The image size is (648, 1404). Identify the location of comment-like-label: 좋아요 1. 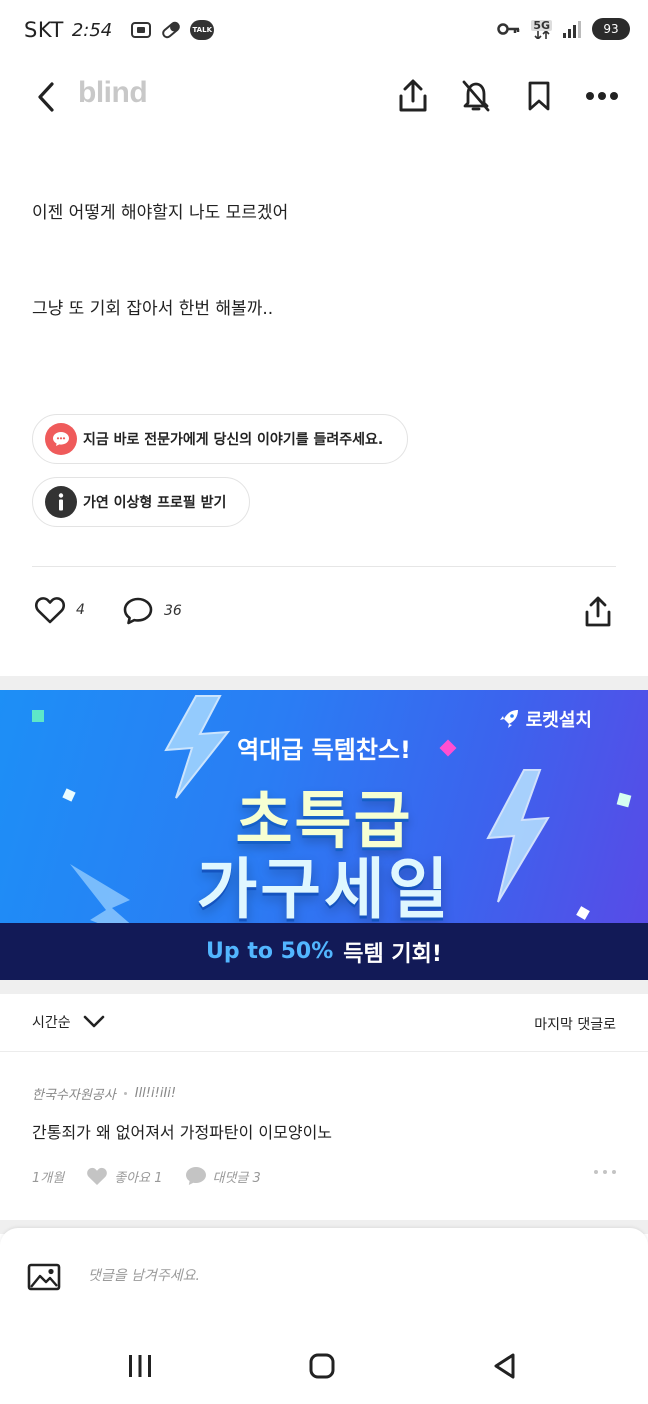
(138, 1178).